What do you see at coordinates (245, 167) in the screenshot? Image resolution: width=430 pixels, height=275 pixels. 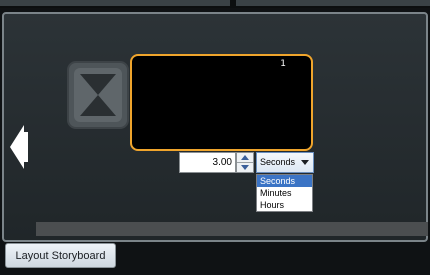 I see `caret-down-icon` at bounding box center [245, 167].